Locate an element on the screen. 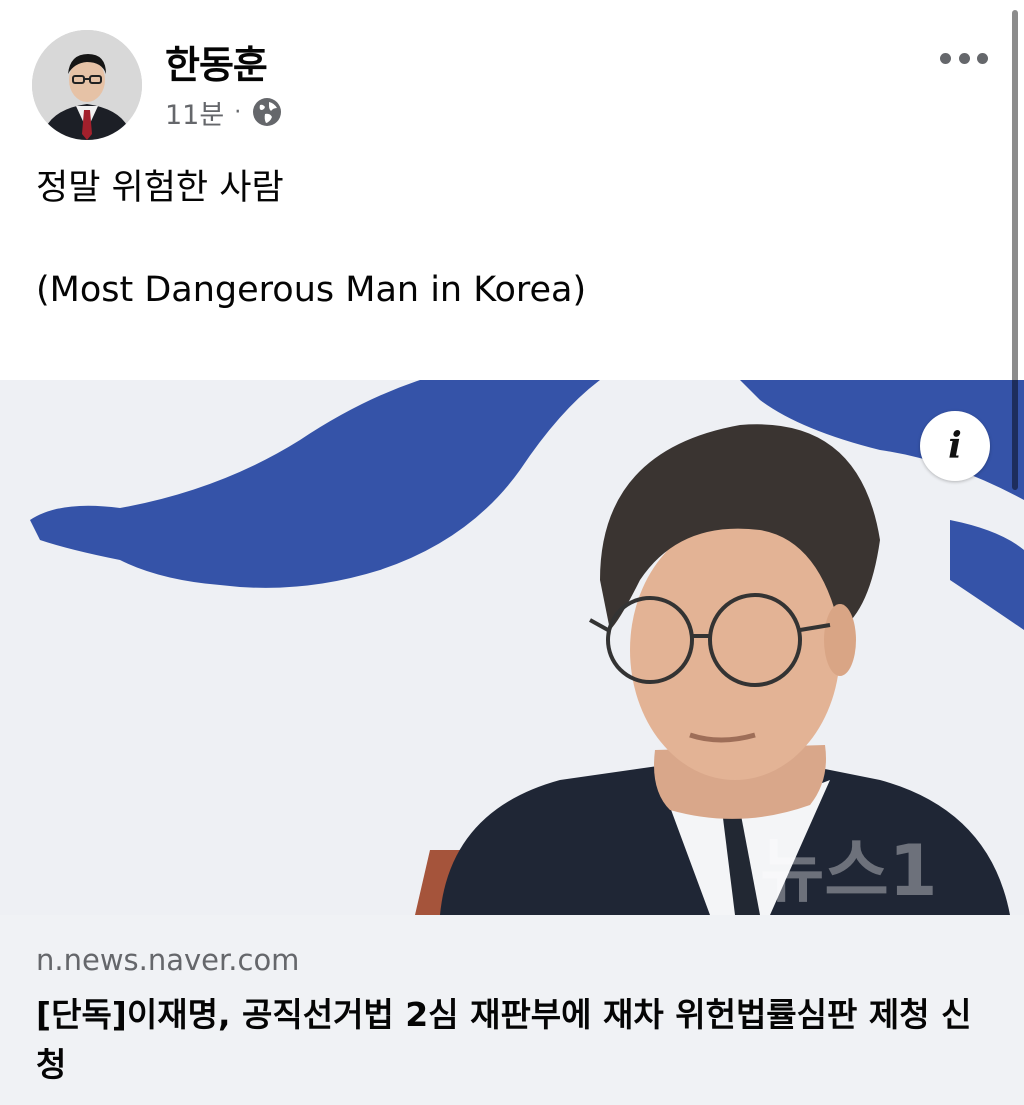 This screenshot has width=1024, height=1105. link-title: [단독]이재명, 공직선거법 2심 재판부에 재차 위헌법률심판 제청 신청 is located at coordinates (516, 1040).